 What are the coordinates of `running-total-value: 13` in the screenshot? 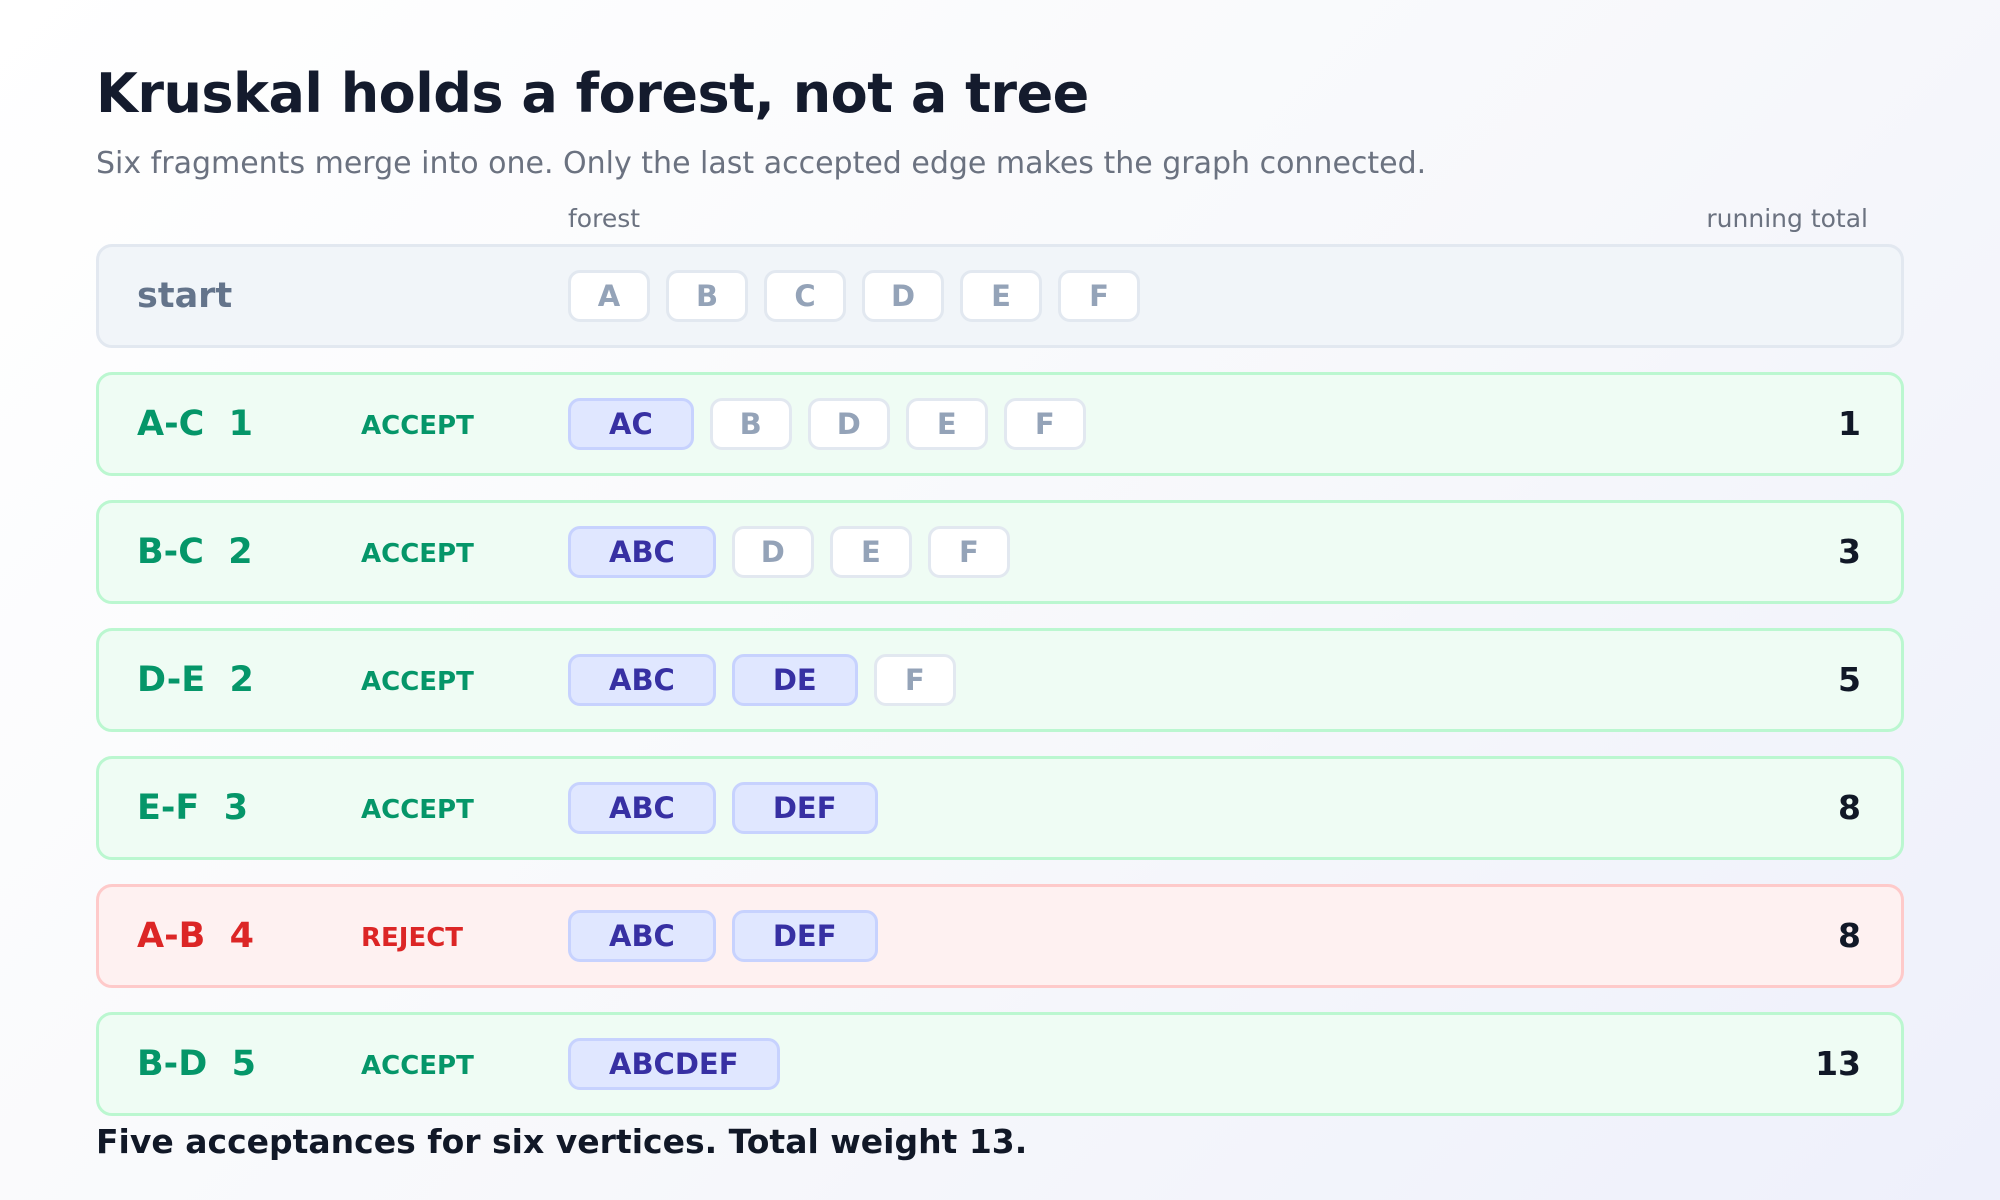 It's located at (1838, 1063).